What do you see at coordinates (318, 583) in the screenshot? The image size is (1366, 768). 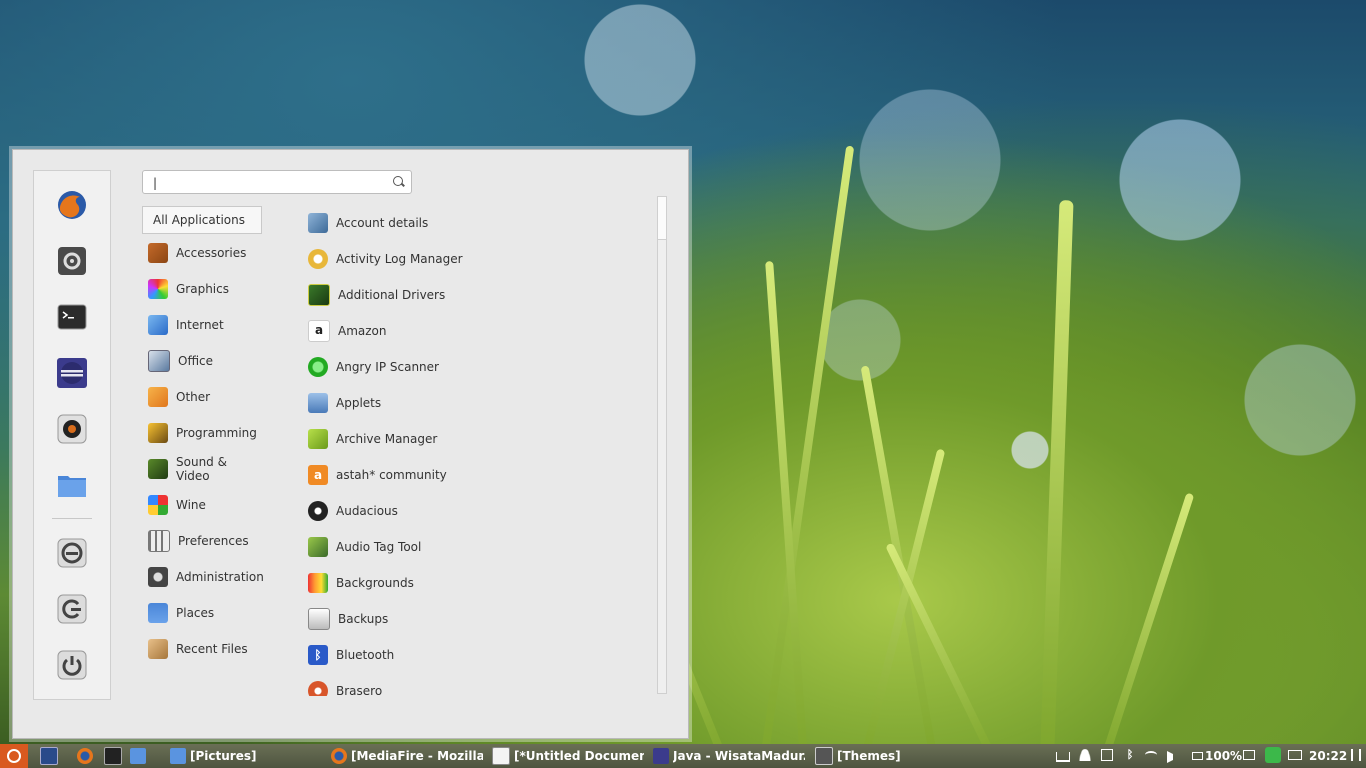 I see `backgrounds-icon` at bounding box center [318, 583].